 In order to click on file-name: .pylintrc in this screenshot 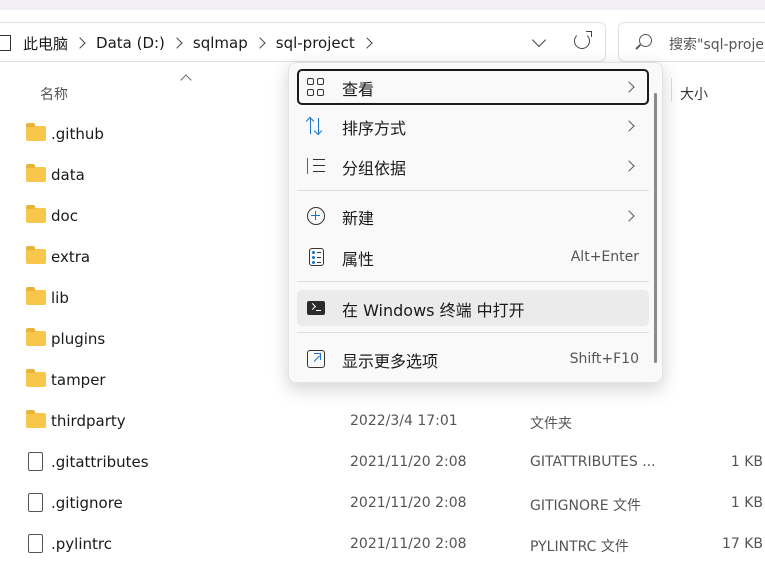, I will do `click(81, 544)`.